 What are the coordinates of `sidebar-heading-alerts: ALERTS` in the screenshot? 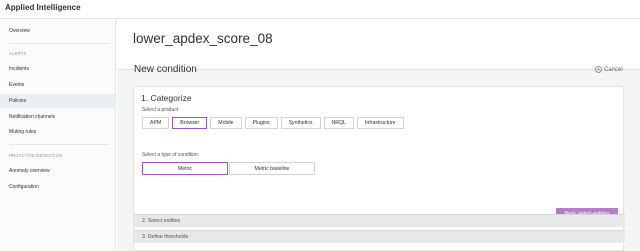 It's located at (18, 53).